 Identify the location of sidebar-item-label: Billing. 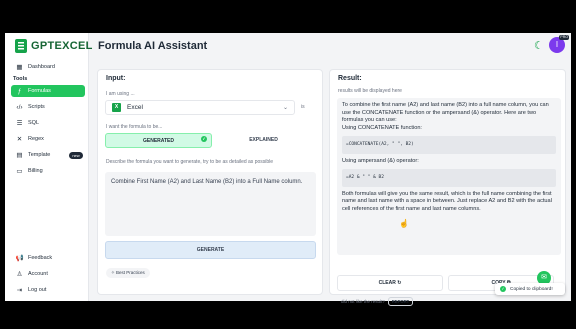
(35, 171).